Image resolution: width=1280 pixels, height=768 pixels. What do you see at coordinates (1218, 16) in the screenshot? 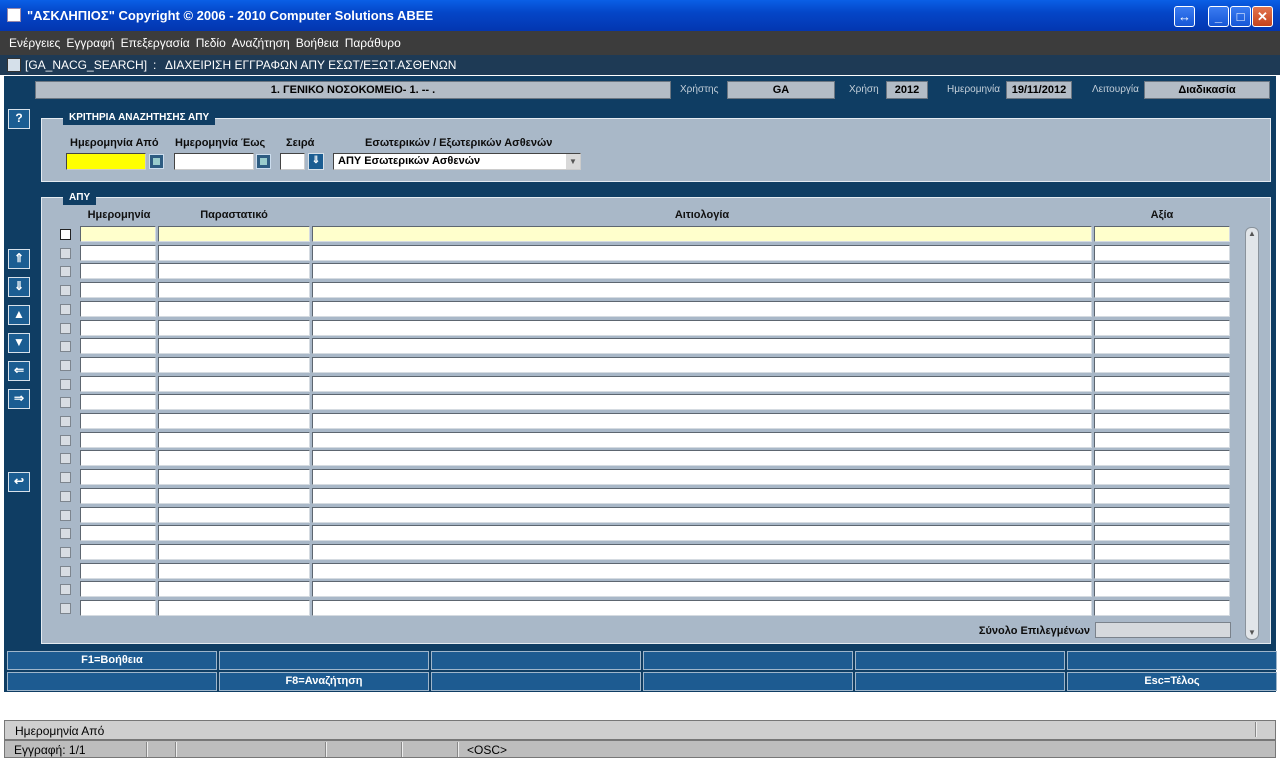
I see `minimize-button: _` at bounding box center [1218, 16].